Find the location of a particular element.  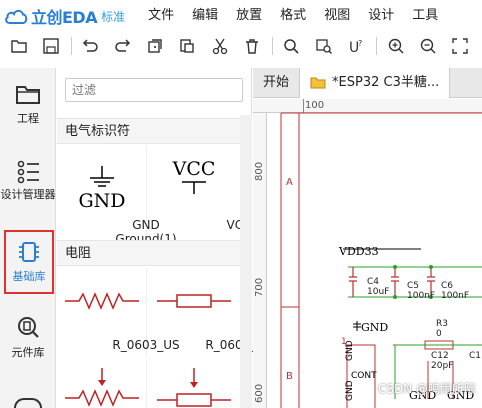

menu-format: 格式 is located at coordinates (293, 16).